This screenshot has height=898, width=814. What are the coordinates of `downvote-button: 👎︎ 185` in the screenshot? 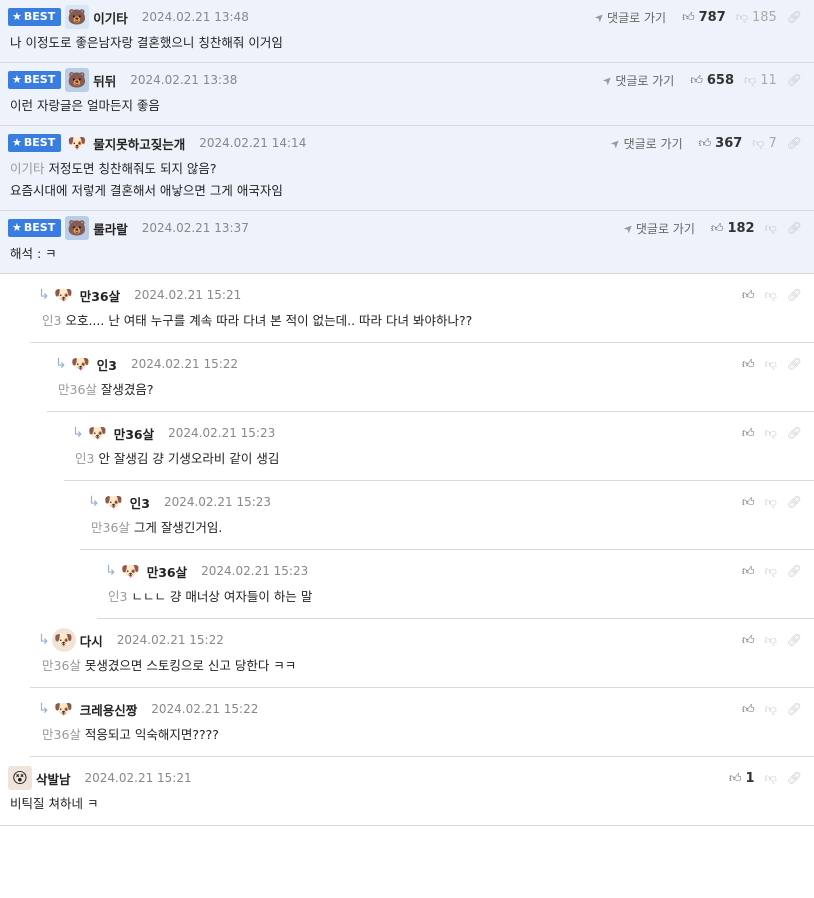 It's located at (756, 17).